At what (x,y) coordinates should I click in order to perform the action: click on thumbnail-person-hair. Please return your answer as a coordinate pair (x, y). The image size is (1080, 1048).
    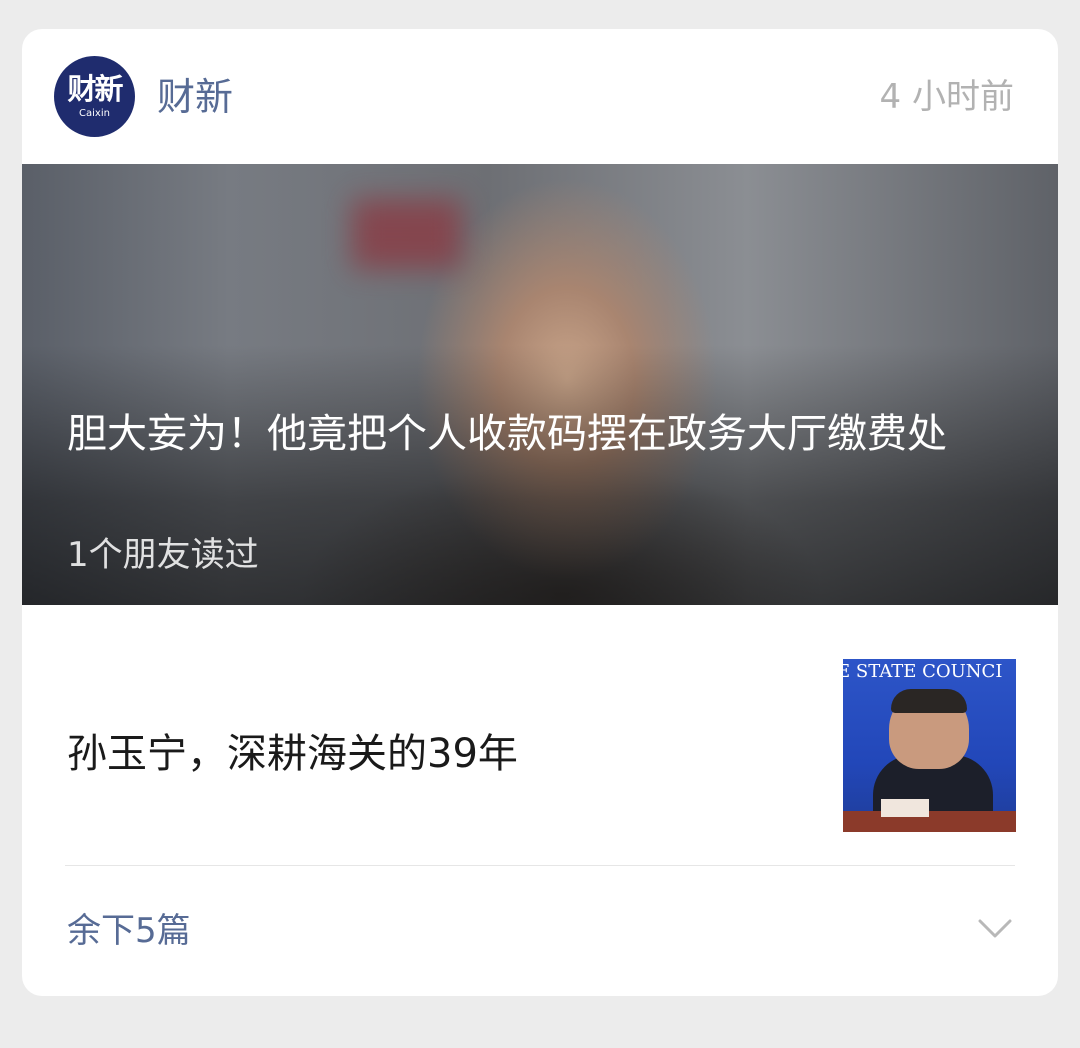
    Looking at the image, I should click on (929, 701).